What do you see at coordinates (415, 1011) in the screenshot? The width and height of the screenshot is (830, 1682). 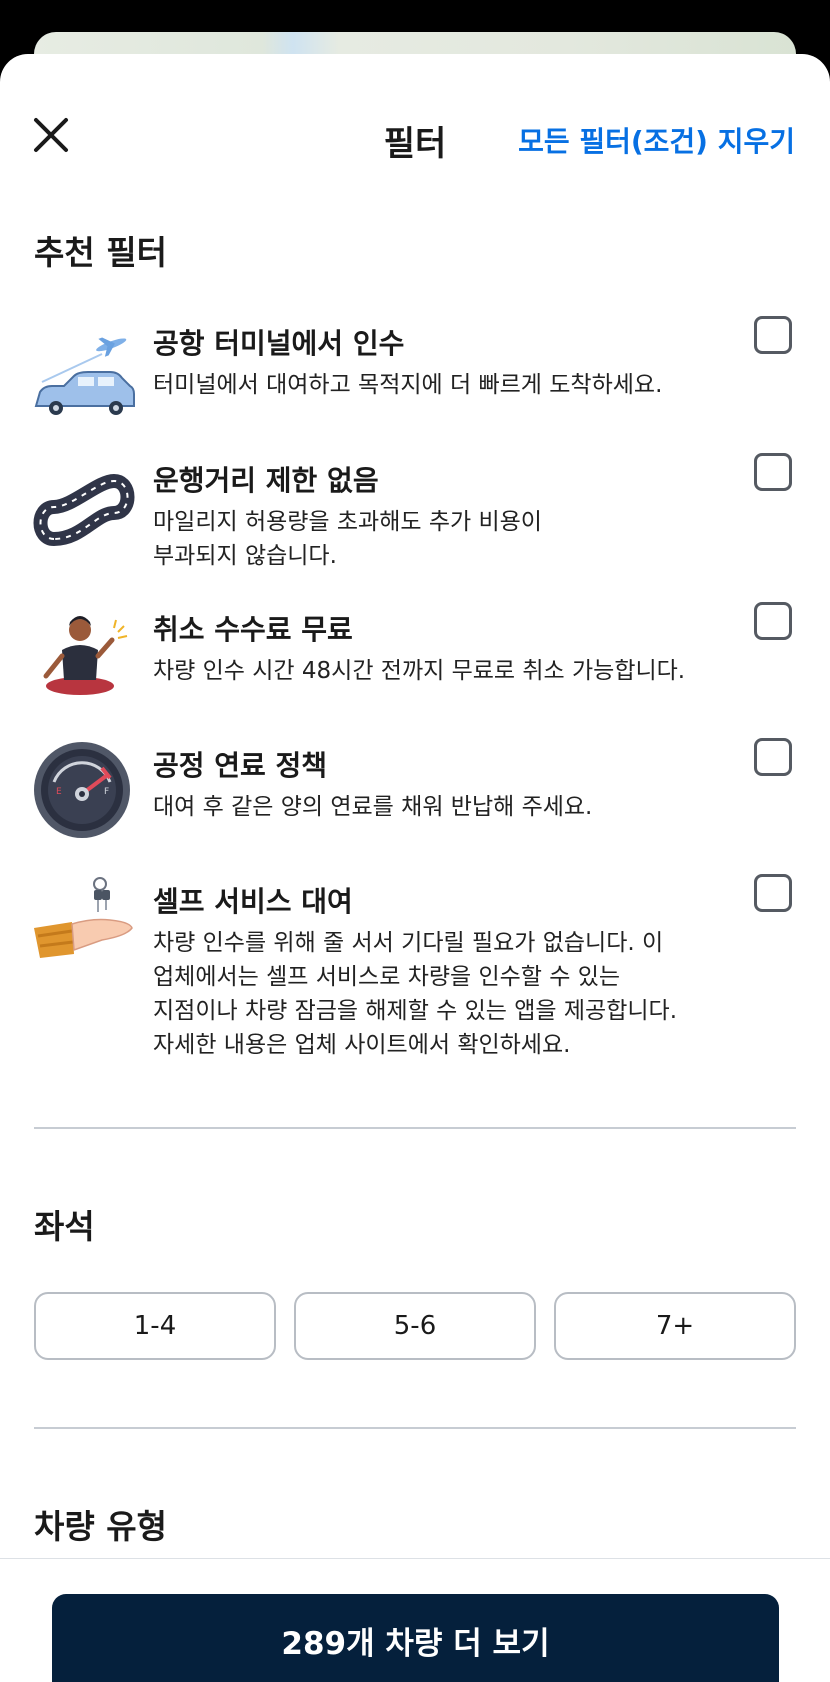 I see `filter-description-line: 지점이나 차량 잠금을 해제할 수 있는 앱을 제공합니다.` at bounding box center [415, 1011].